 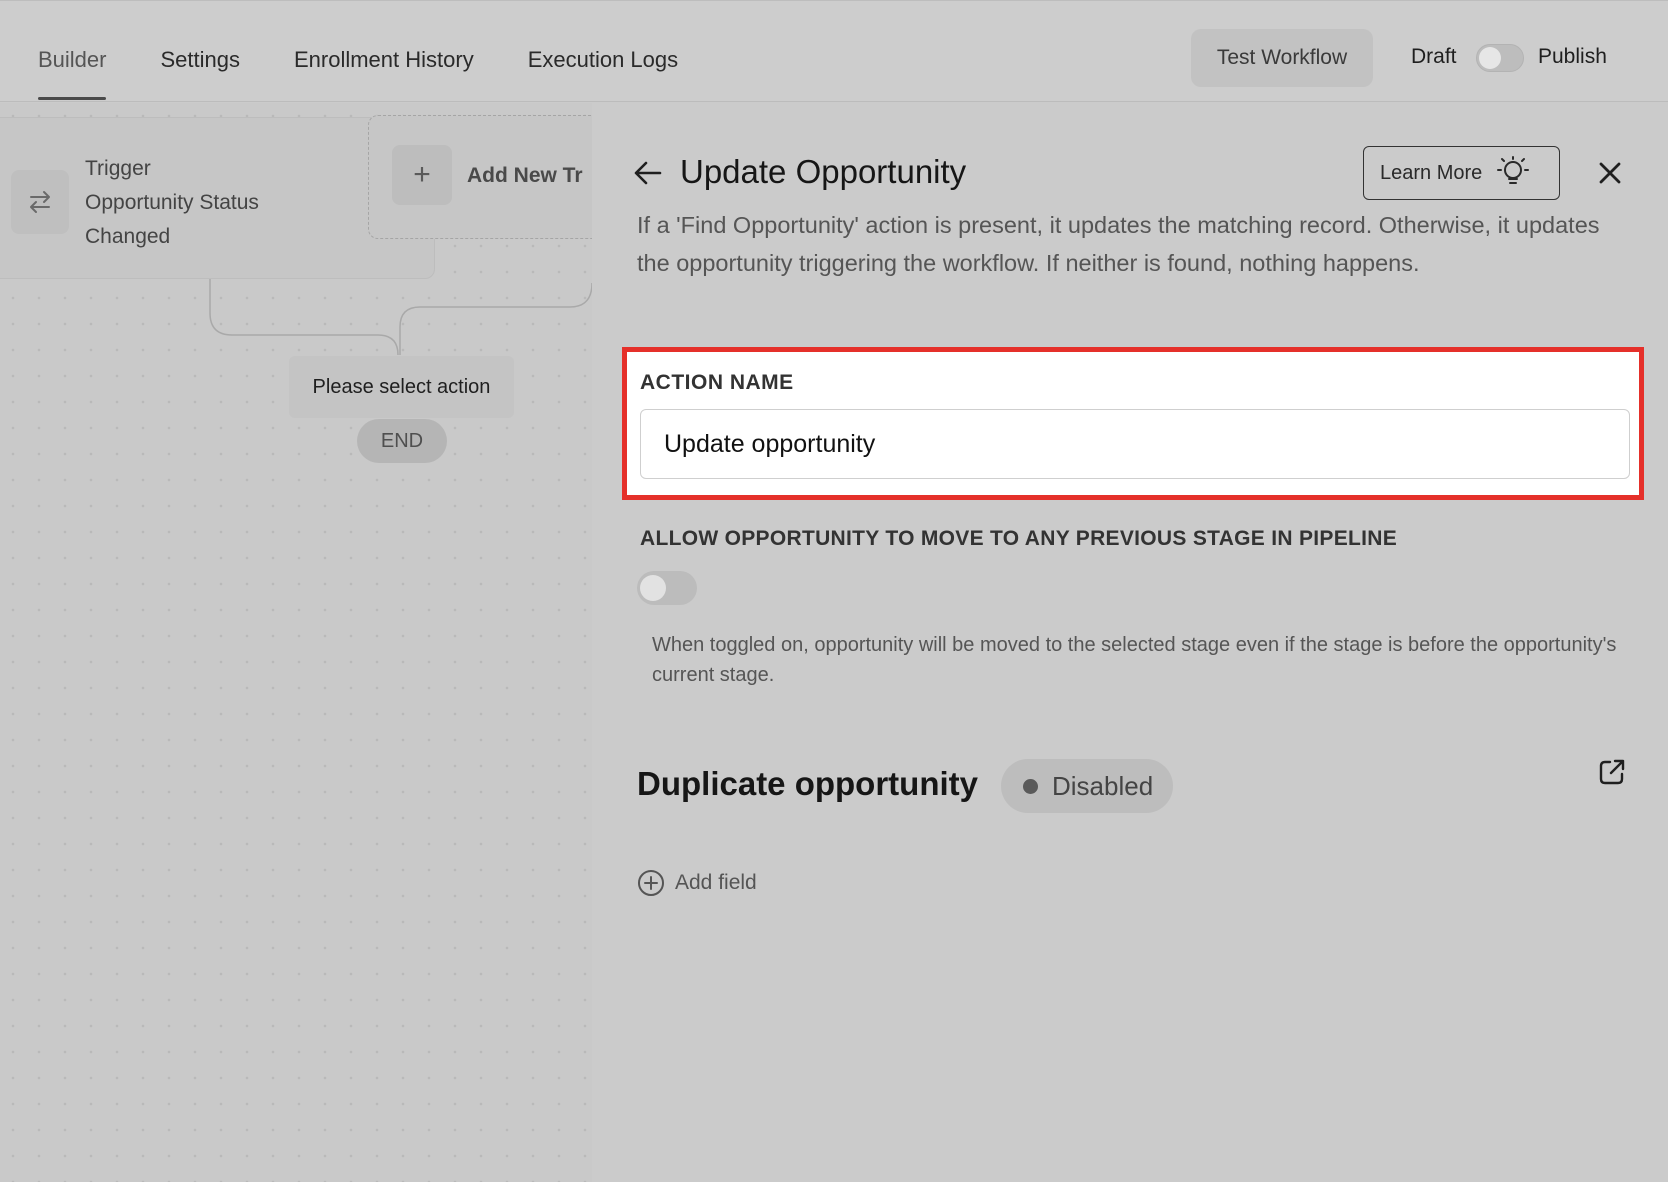 What do you see at coordinates (1103, 785) in the screenshot?
I see `status-badge-label: Disabled` at bounding box center [1103, 785].